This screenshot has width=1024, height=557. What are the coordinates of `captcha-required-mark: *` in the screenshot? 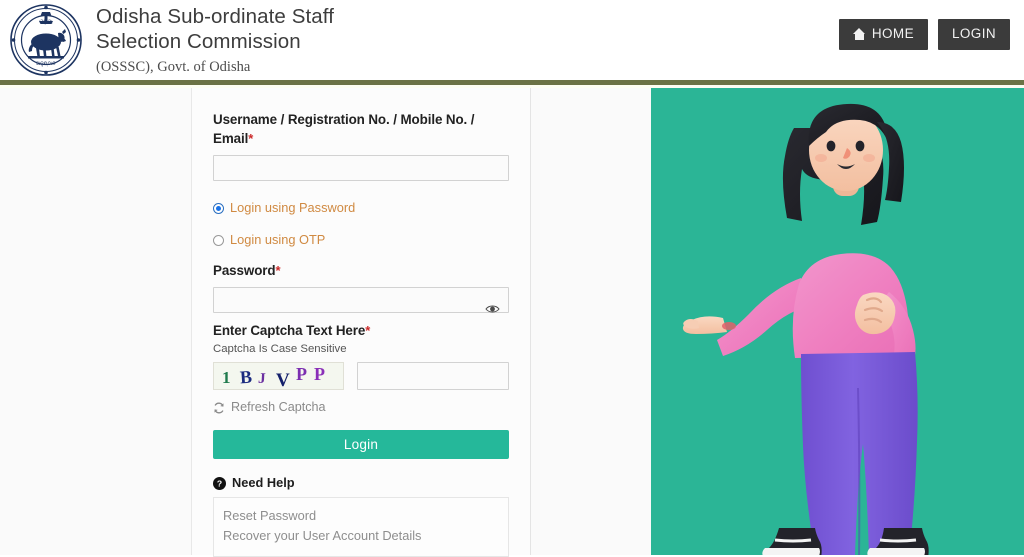 It's located at (368, 330).